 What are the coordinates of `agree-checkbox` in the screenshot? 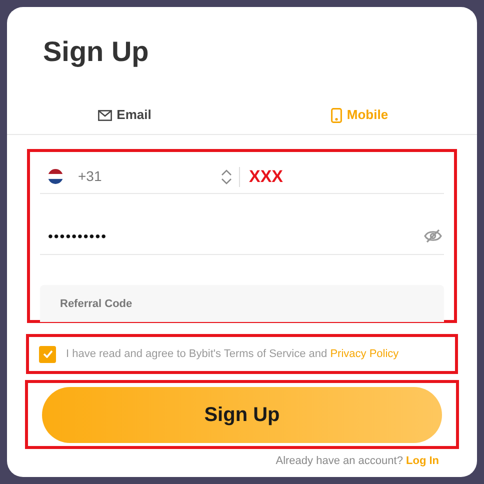 It's located at (47, 354).